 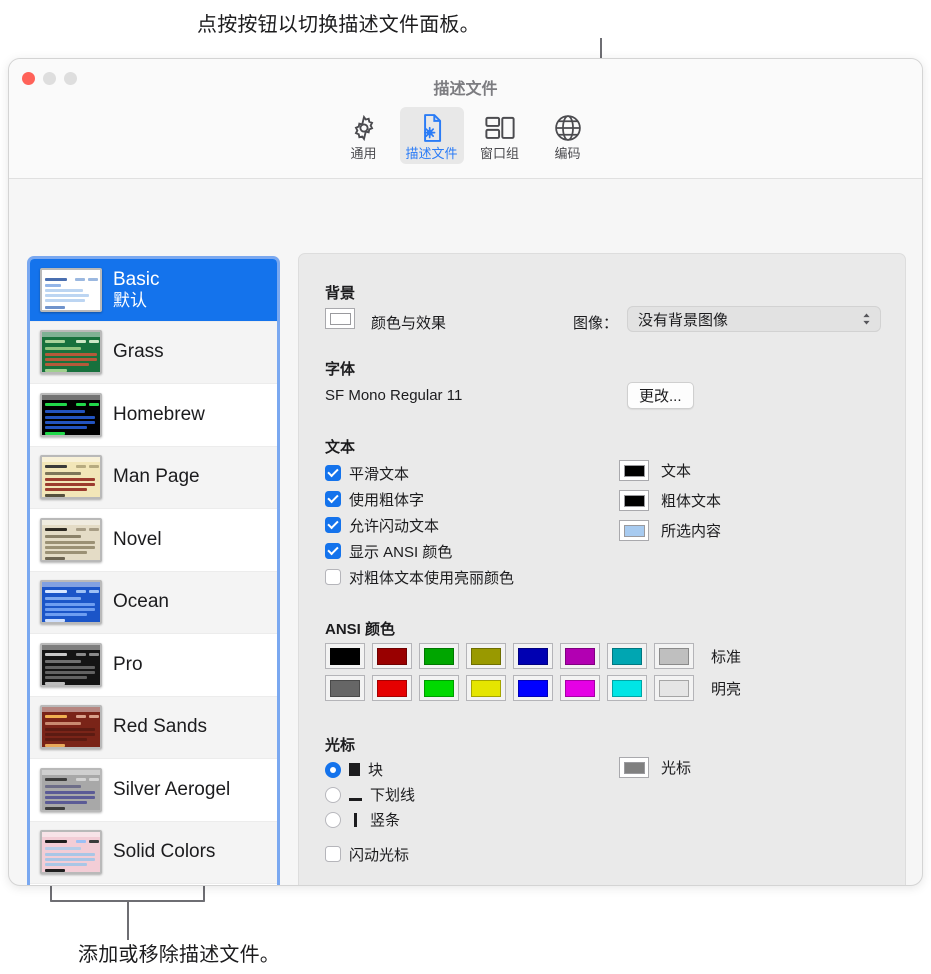 I want to click on blink-text-checkbox, so click(x=333, y=525).